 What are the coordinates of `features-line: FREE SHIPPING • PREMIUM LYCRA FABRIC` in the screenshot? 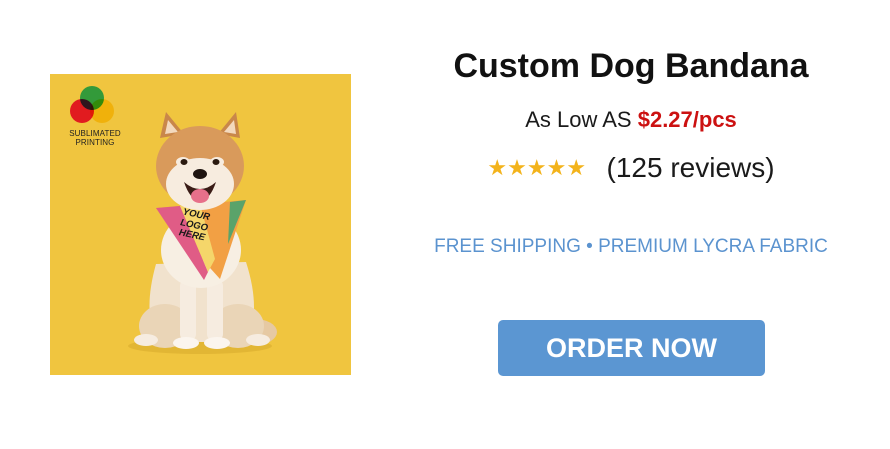 It's located at (631, 246).